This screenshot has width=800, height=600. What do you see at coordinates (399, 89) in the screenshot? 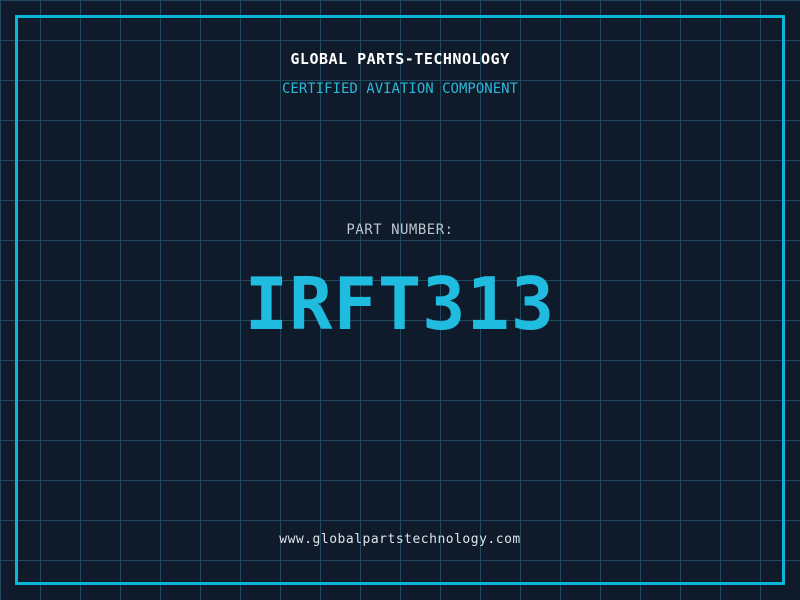
I see `certification-tagline: CERTIFIED AVIATION COMPONENT` at bounding box center [399, 89].